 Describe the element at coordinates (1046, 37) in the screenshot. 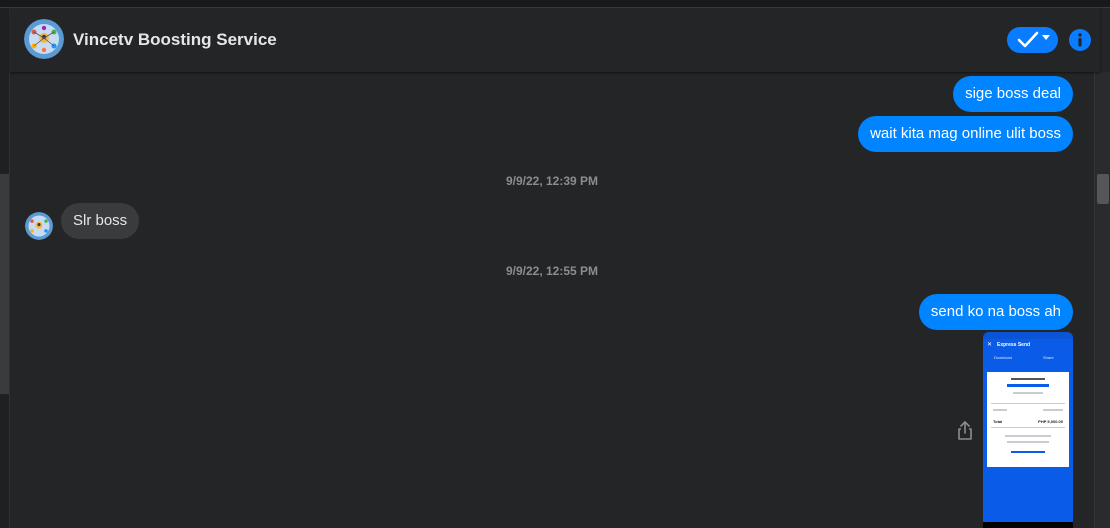

I see `caret-down-icon` at that location.